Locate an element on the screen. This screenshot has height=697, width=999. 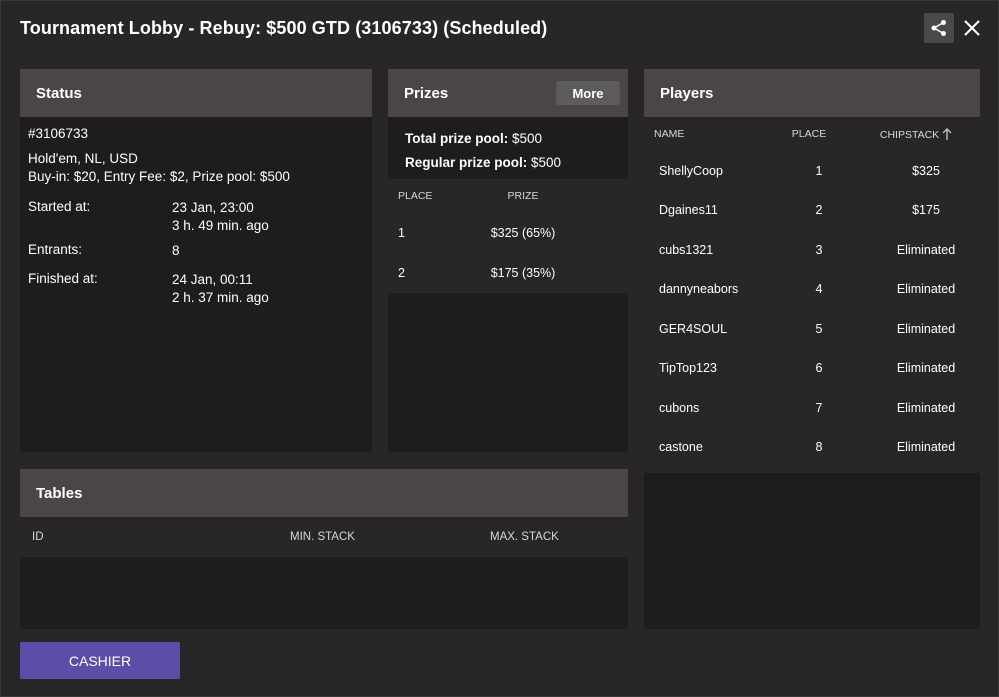
player-place: 8 is located at coordinates (819, 447).